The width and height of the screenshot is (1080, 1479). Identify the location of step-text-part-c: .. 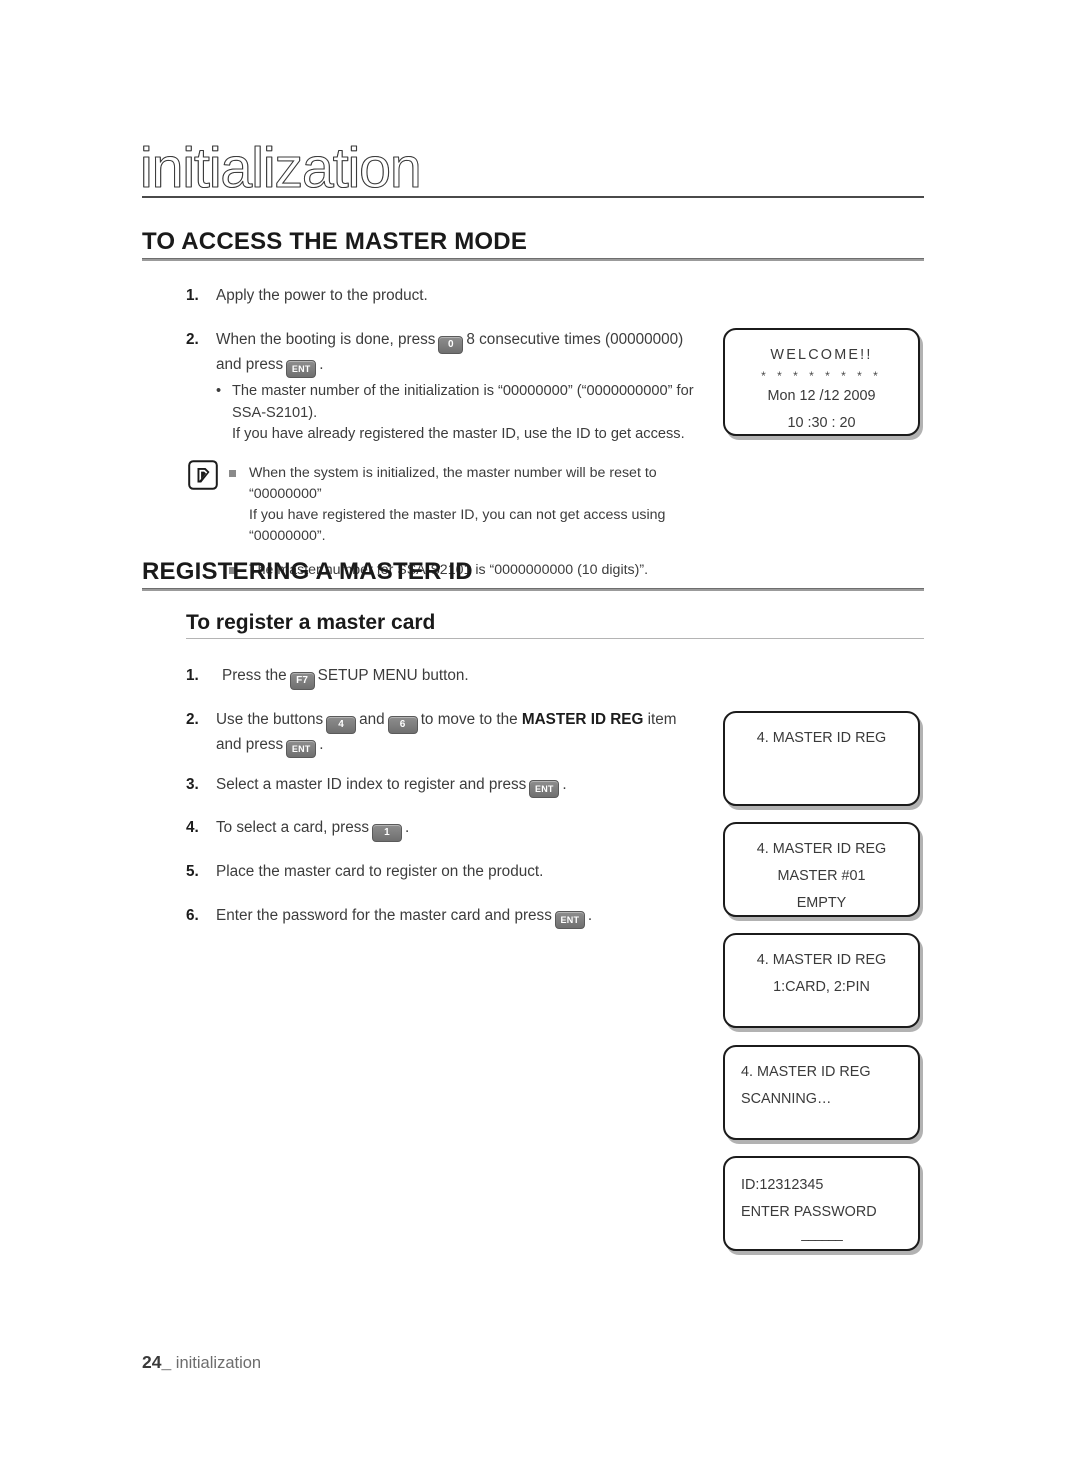
(321, 364).